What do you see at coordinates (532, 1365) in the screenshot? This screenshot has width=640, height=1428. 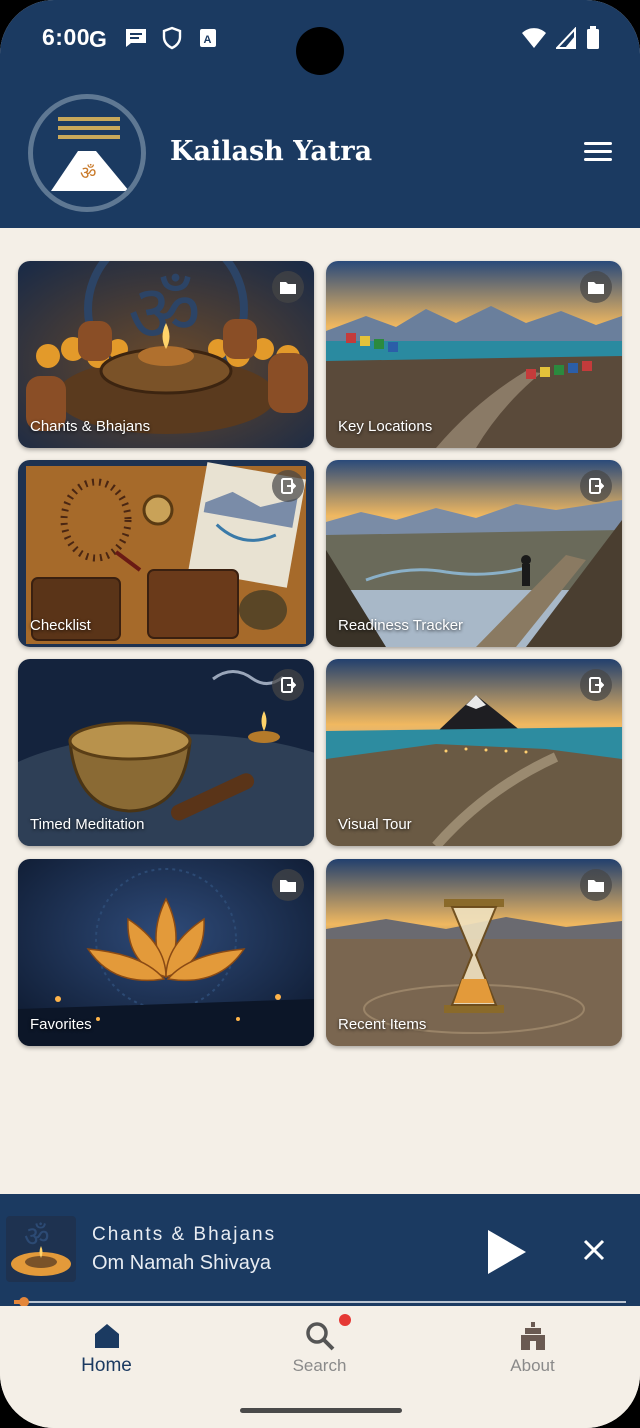 I see `nav-label: About` at bounding box center [532, 1365].